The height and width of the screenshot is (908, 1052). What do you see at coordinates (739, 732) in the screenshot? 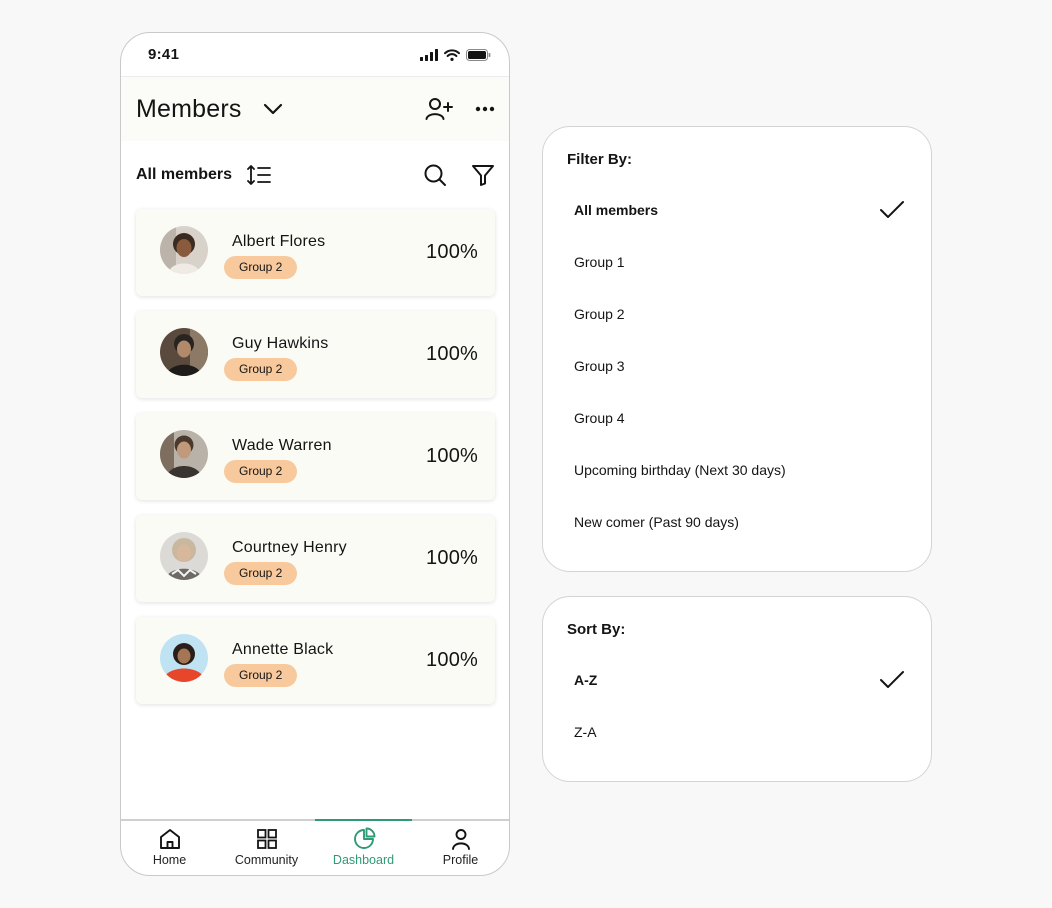
I see `sort-option-z-a: Z-A` at bounding box center [739, 732].